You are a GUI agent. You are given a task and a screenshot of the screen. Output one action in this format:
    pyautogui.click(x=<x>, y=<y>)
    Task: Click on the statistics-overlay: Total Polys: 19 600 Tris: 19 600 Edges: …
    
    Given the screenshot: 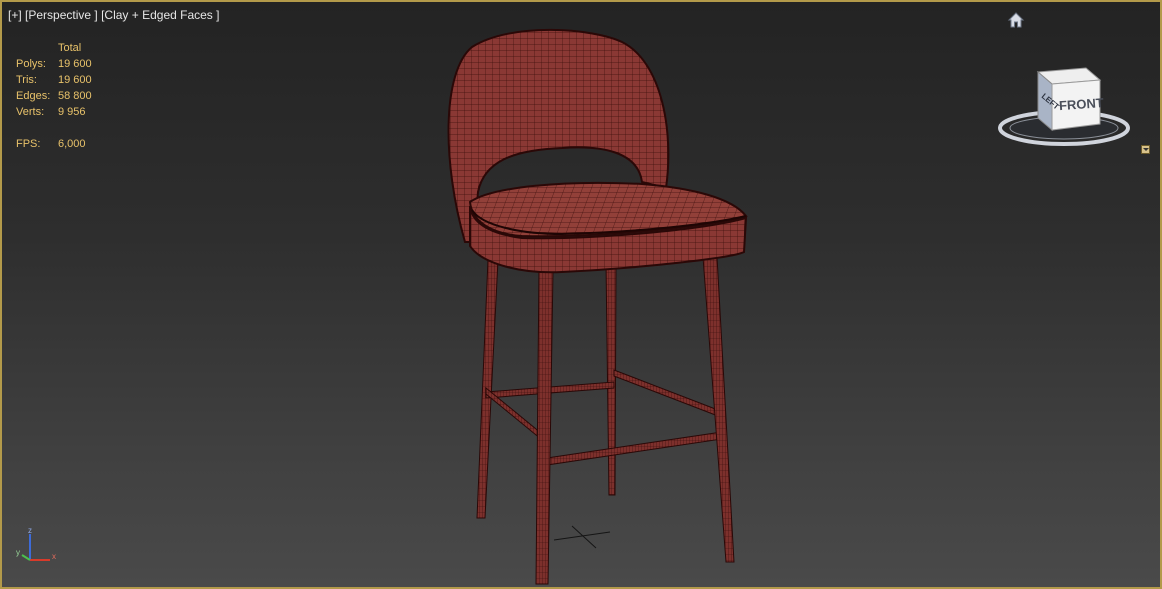 What is the action you would take?
    pyautogui.click(x=67, y=96)
    